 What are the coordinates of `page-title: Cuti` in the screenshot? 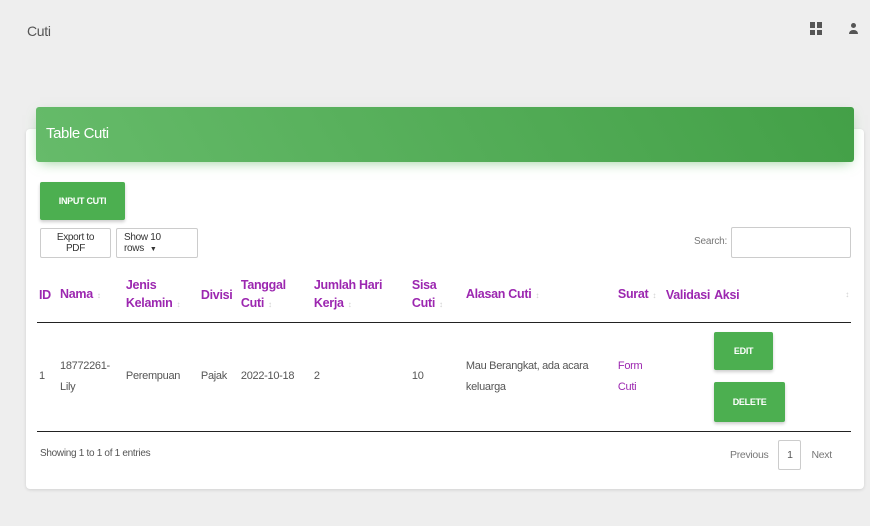 It's located at (39, 31).